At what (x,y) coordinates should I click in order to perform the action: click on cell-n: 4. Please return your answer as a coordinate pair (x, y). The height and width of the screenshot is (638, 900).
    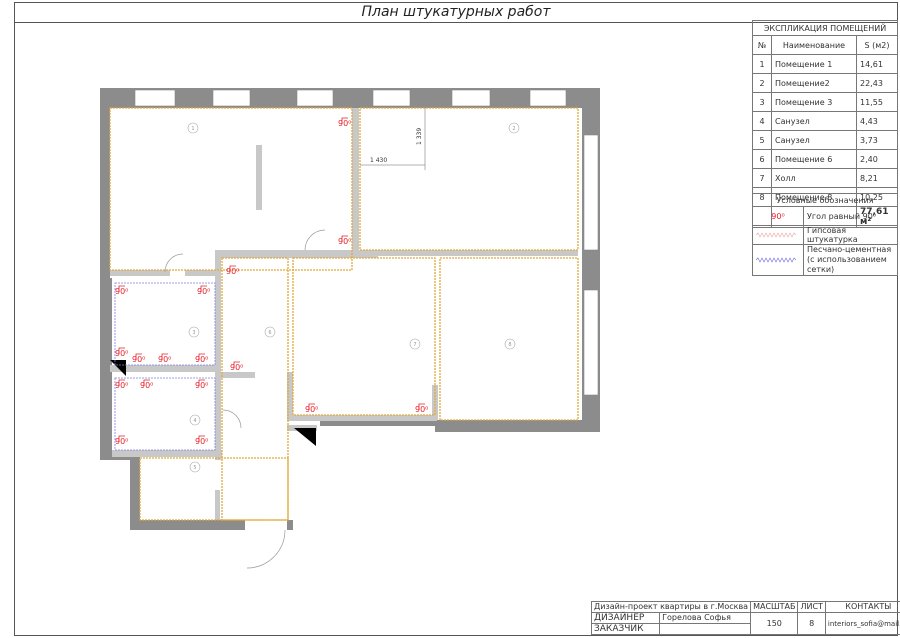
    Looking at the image, I should click on (762, 121).